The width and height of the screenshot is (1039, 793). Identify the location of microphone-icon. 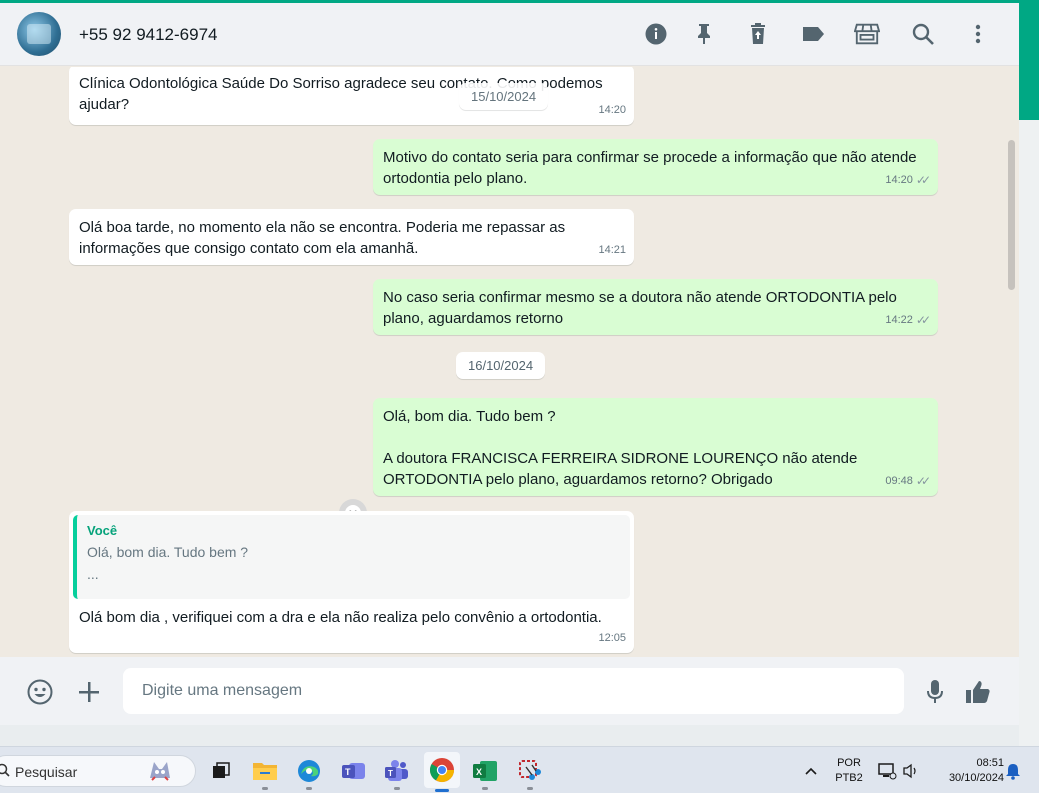
(935, 692).